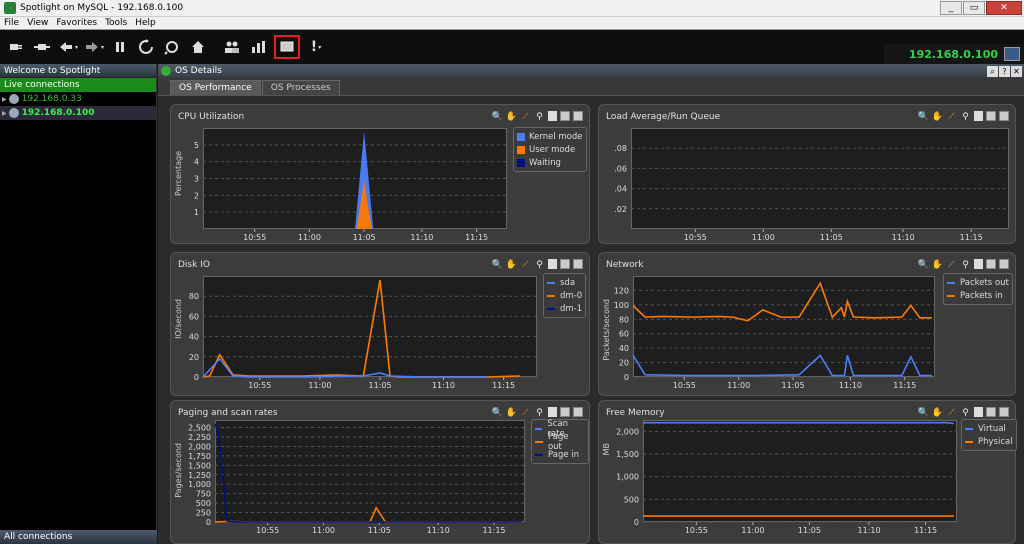 The height and width of the screenshot is (544, 1024). I want to click on menu-help: Help, so click(145, 23).